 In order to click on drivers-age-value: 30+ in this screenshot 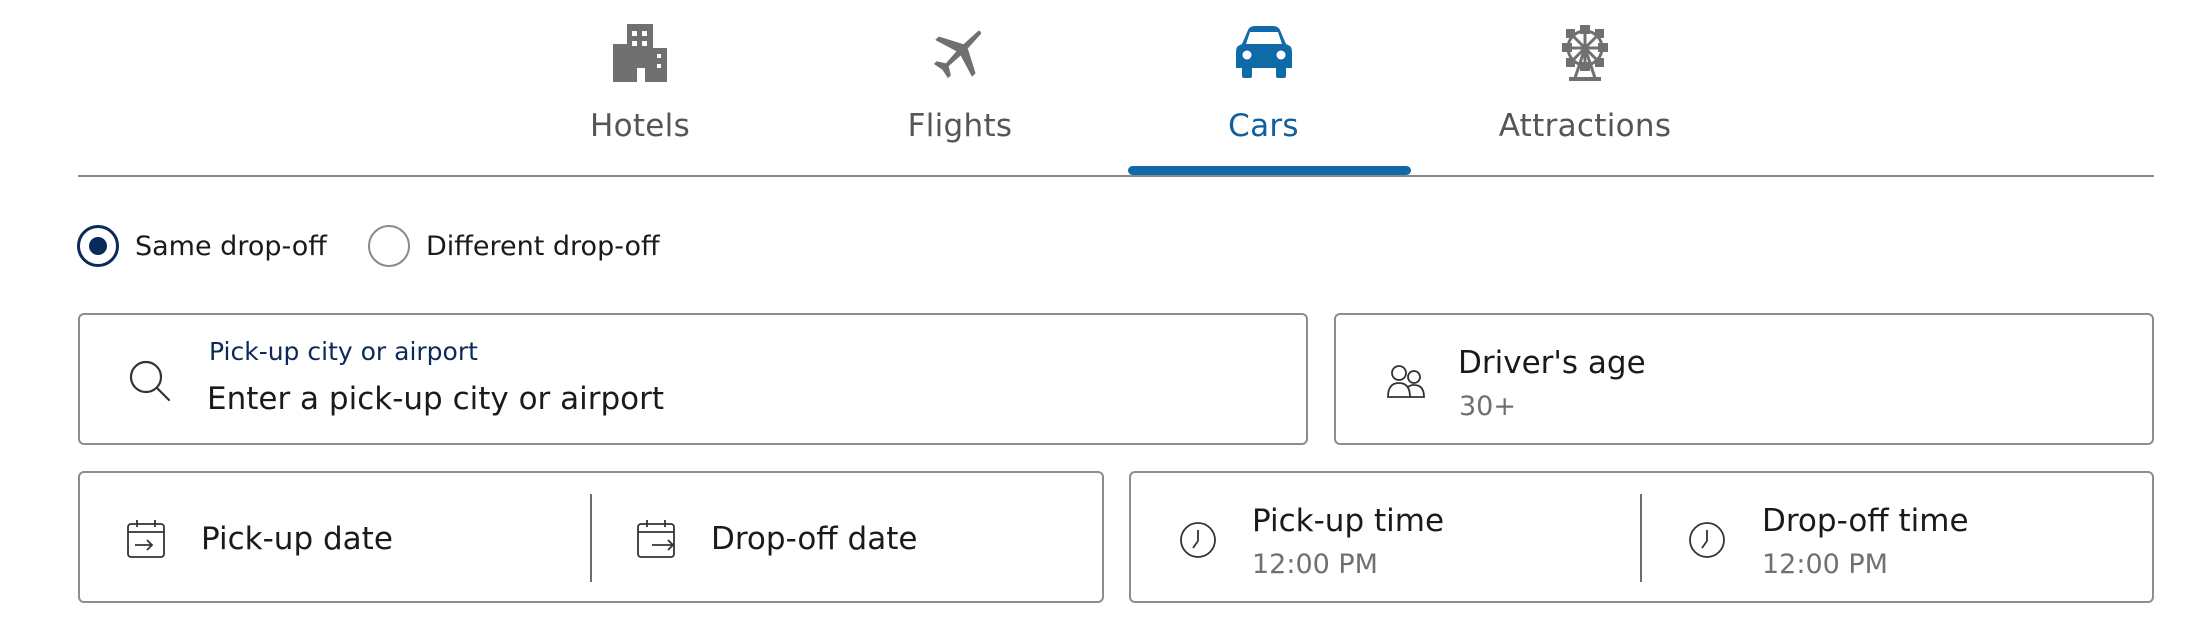, I will do `click(1487, 406)`.